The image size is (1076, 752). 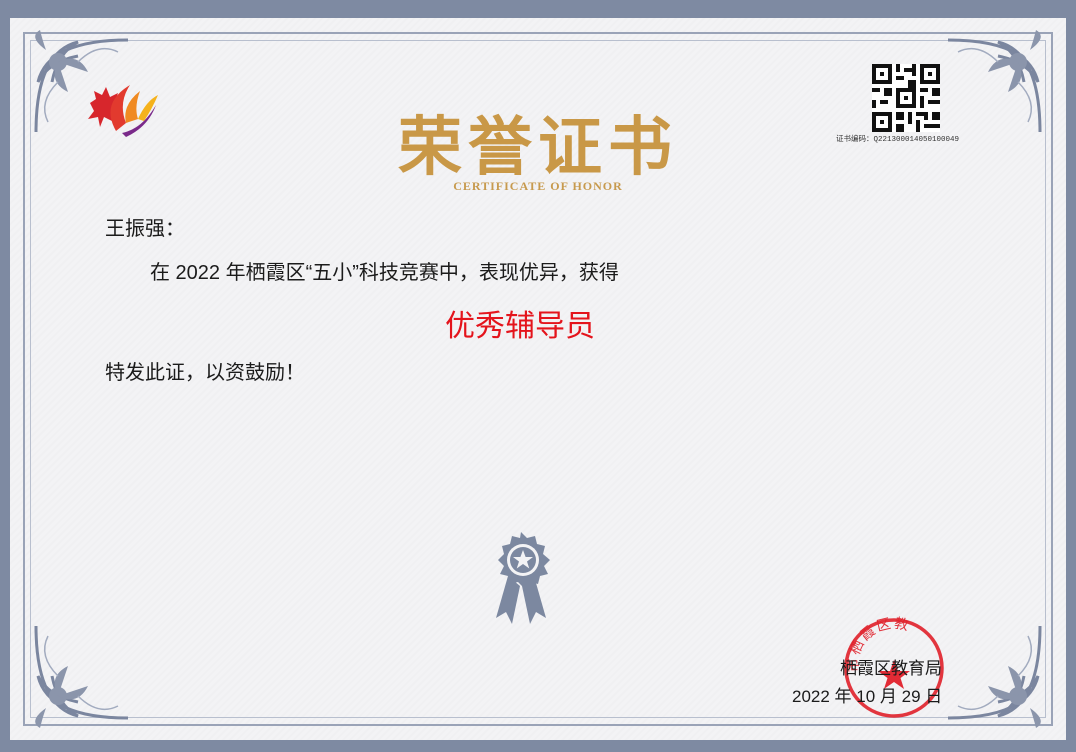 What do you see at coordinates (898, 140) in the screenshot?
I see `certificate-number: 证书编码：Q221300014050100049` at bounding box center [898, 140].